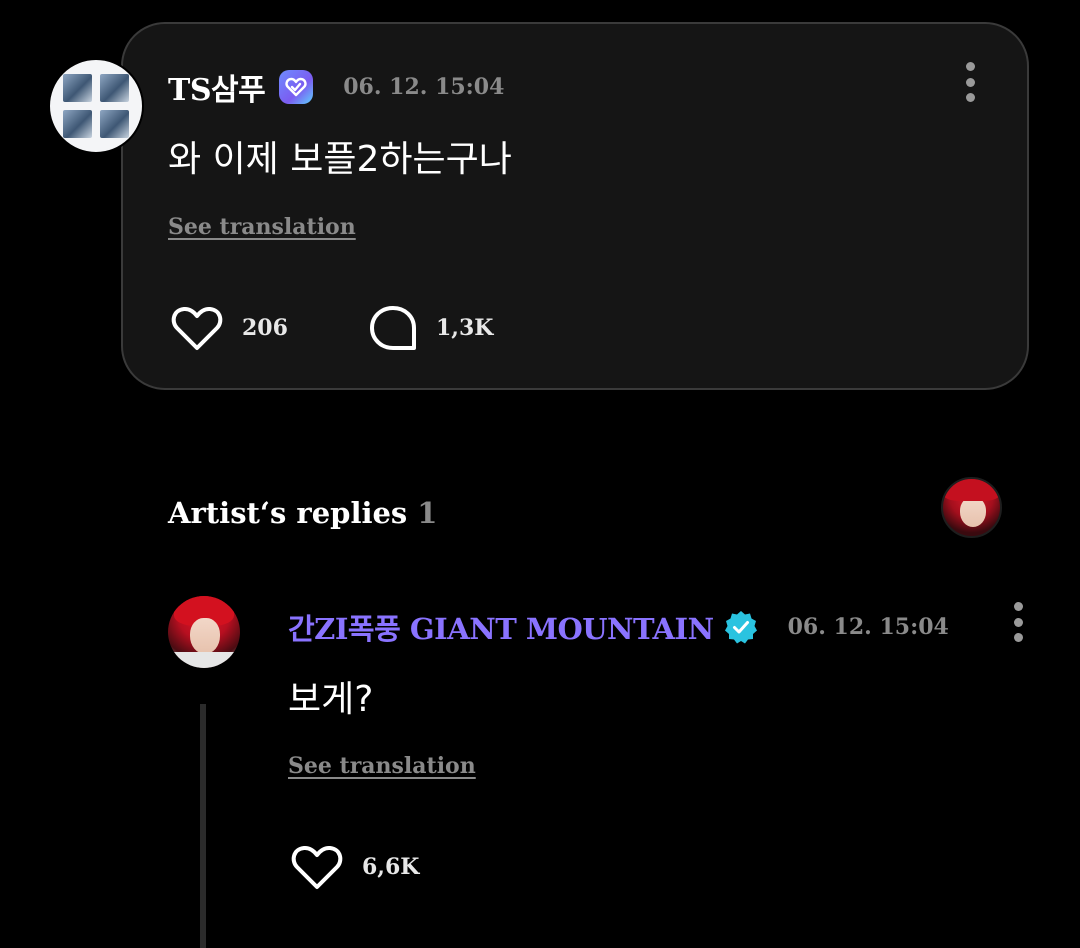  What do you see at coordinates (229, 328) in the screenshot?
I see `post-like-button: 206` at bounding box center [229, 328].